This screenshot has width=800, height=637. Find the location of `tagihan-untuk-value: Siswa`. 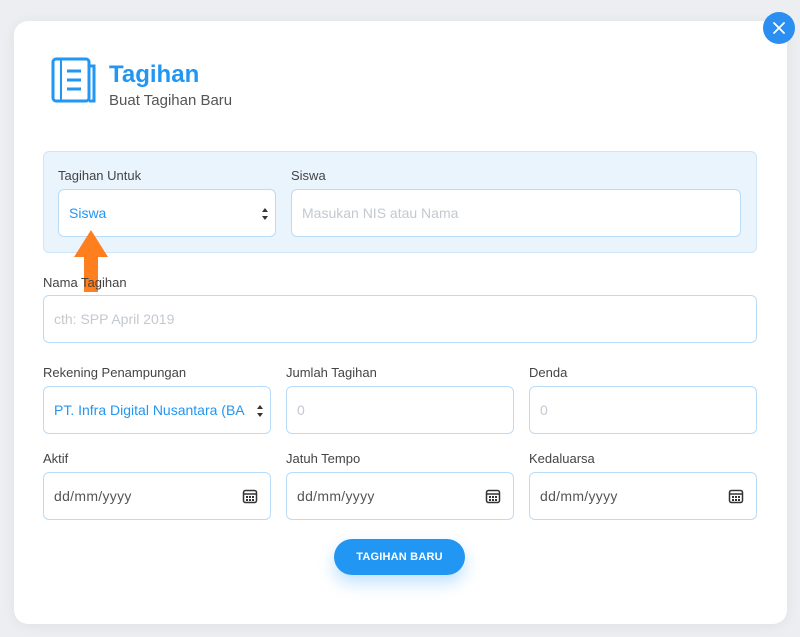

tagihan-untuk-value: Siswa is located at coordinates (88, 213).